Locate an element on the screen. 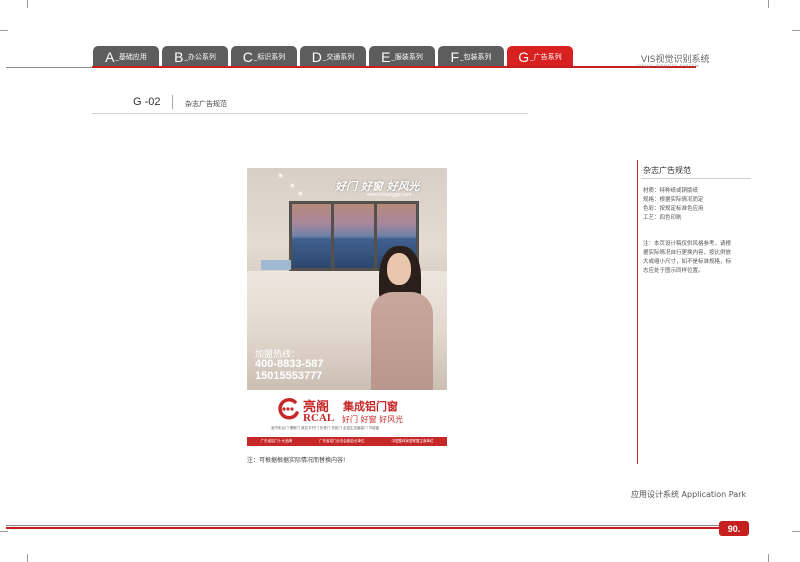 The height and width of the screenshot is (562, 800). model-body is located at coordinates (402, 341).